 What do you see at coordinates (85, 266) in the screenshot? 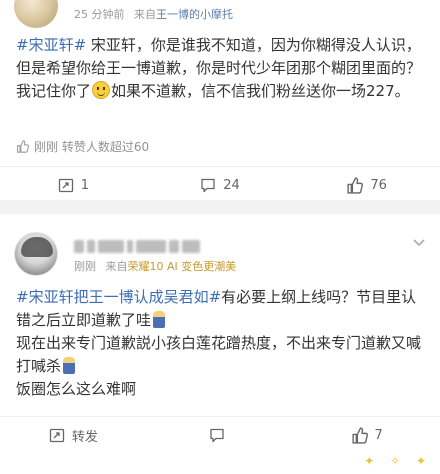
I see `post-time: 刚刚` at bounding box center [85, 266].